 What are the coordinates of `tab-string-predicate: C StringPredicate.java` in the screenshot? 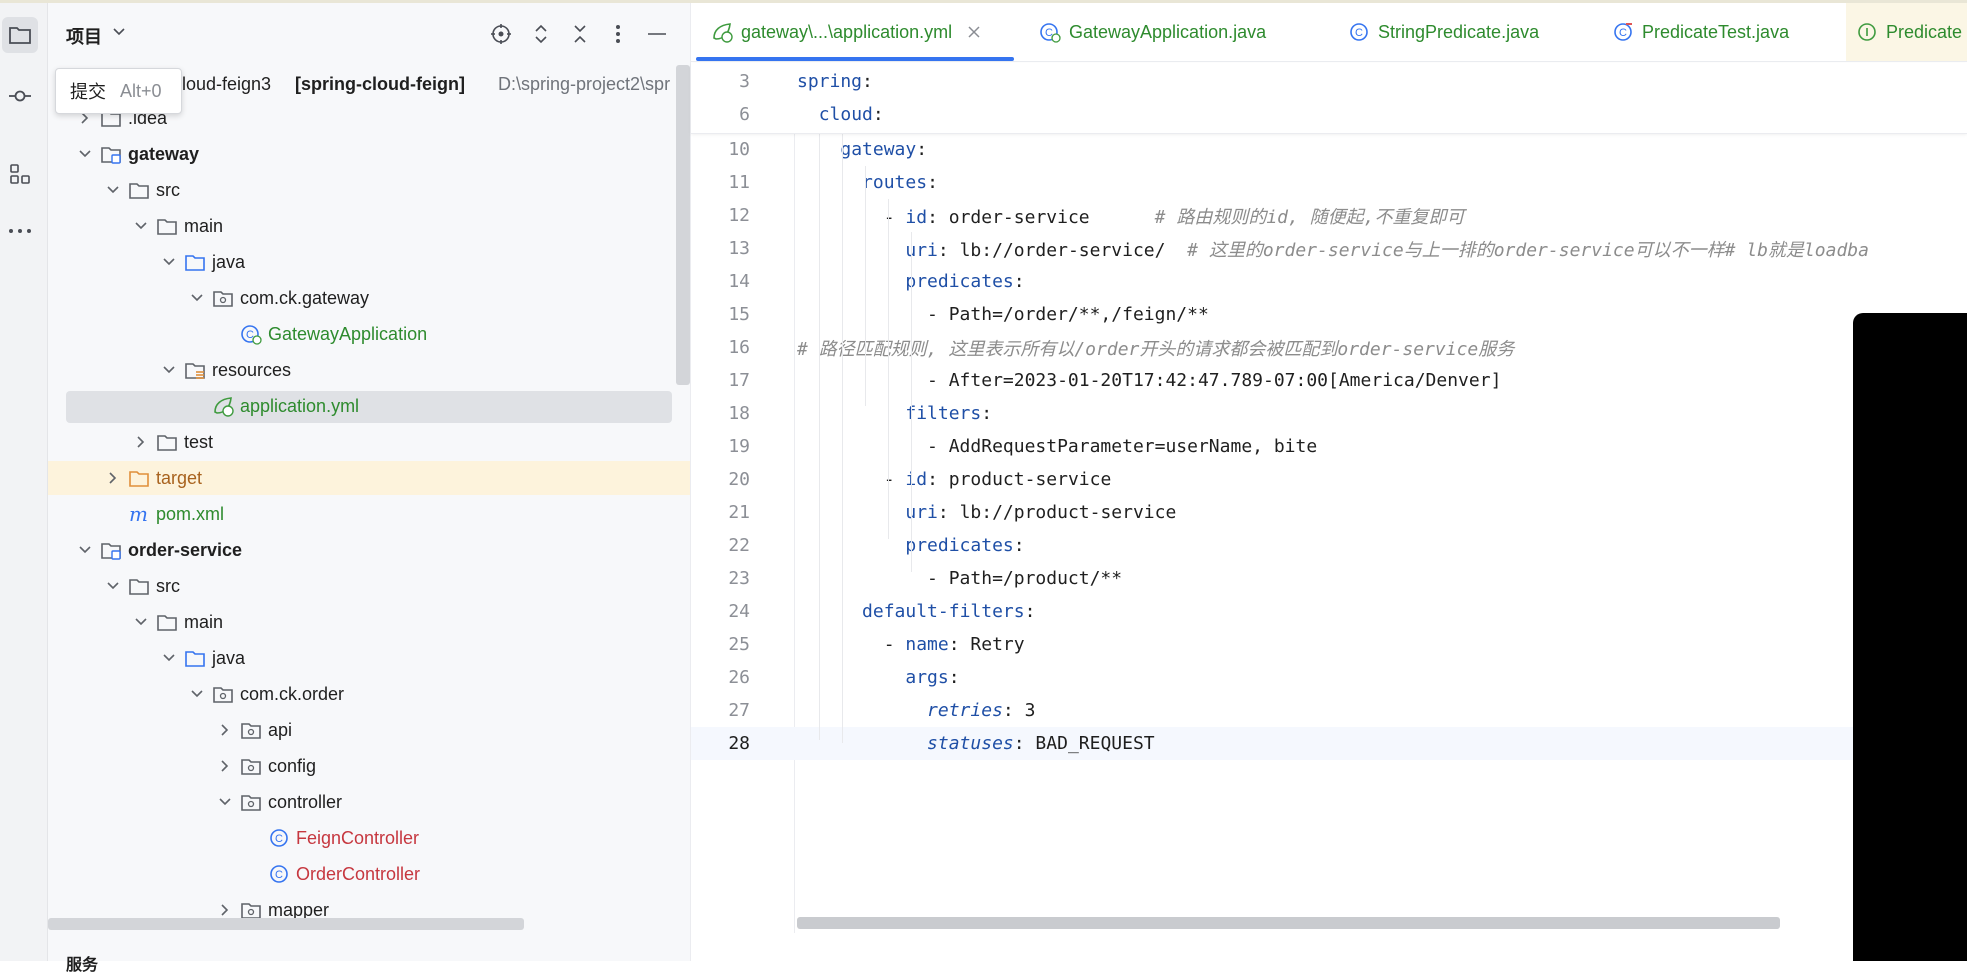 It's located at (1443, 32).